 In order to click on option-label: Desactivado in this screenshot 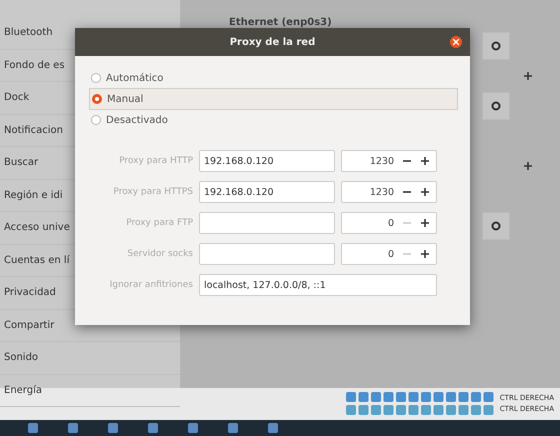, I will do `click(137, 120)`.